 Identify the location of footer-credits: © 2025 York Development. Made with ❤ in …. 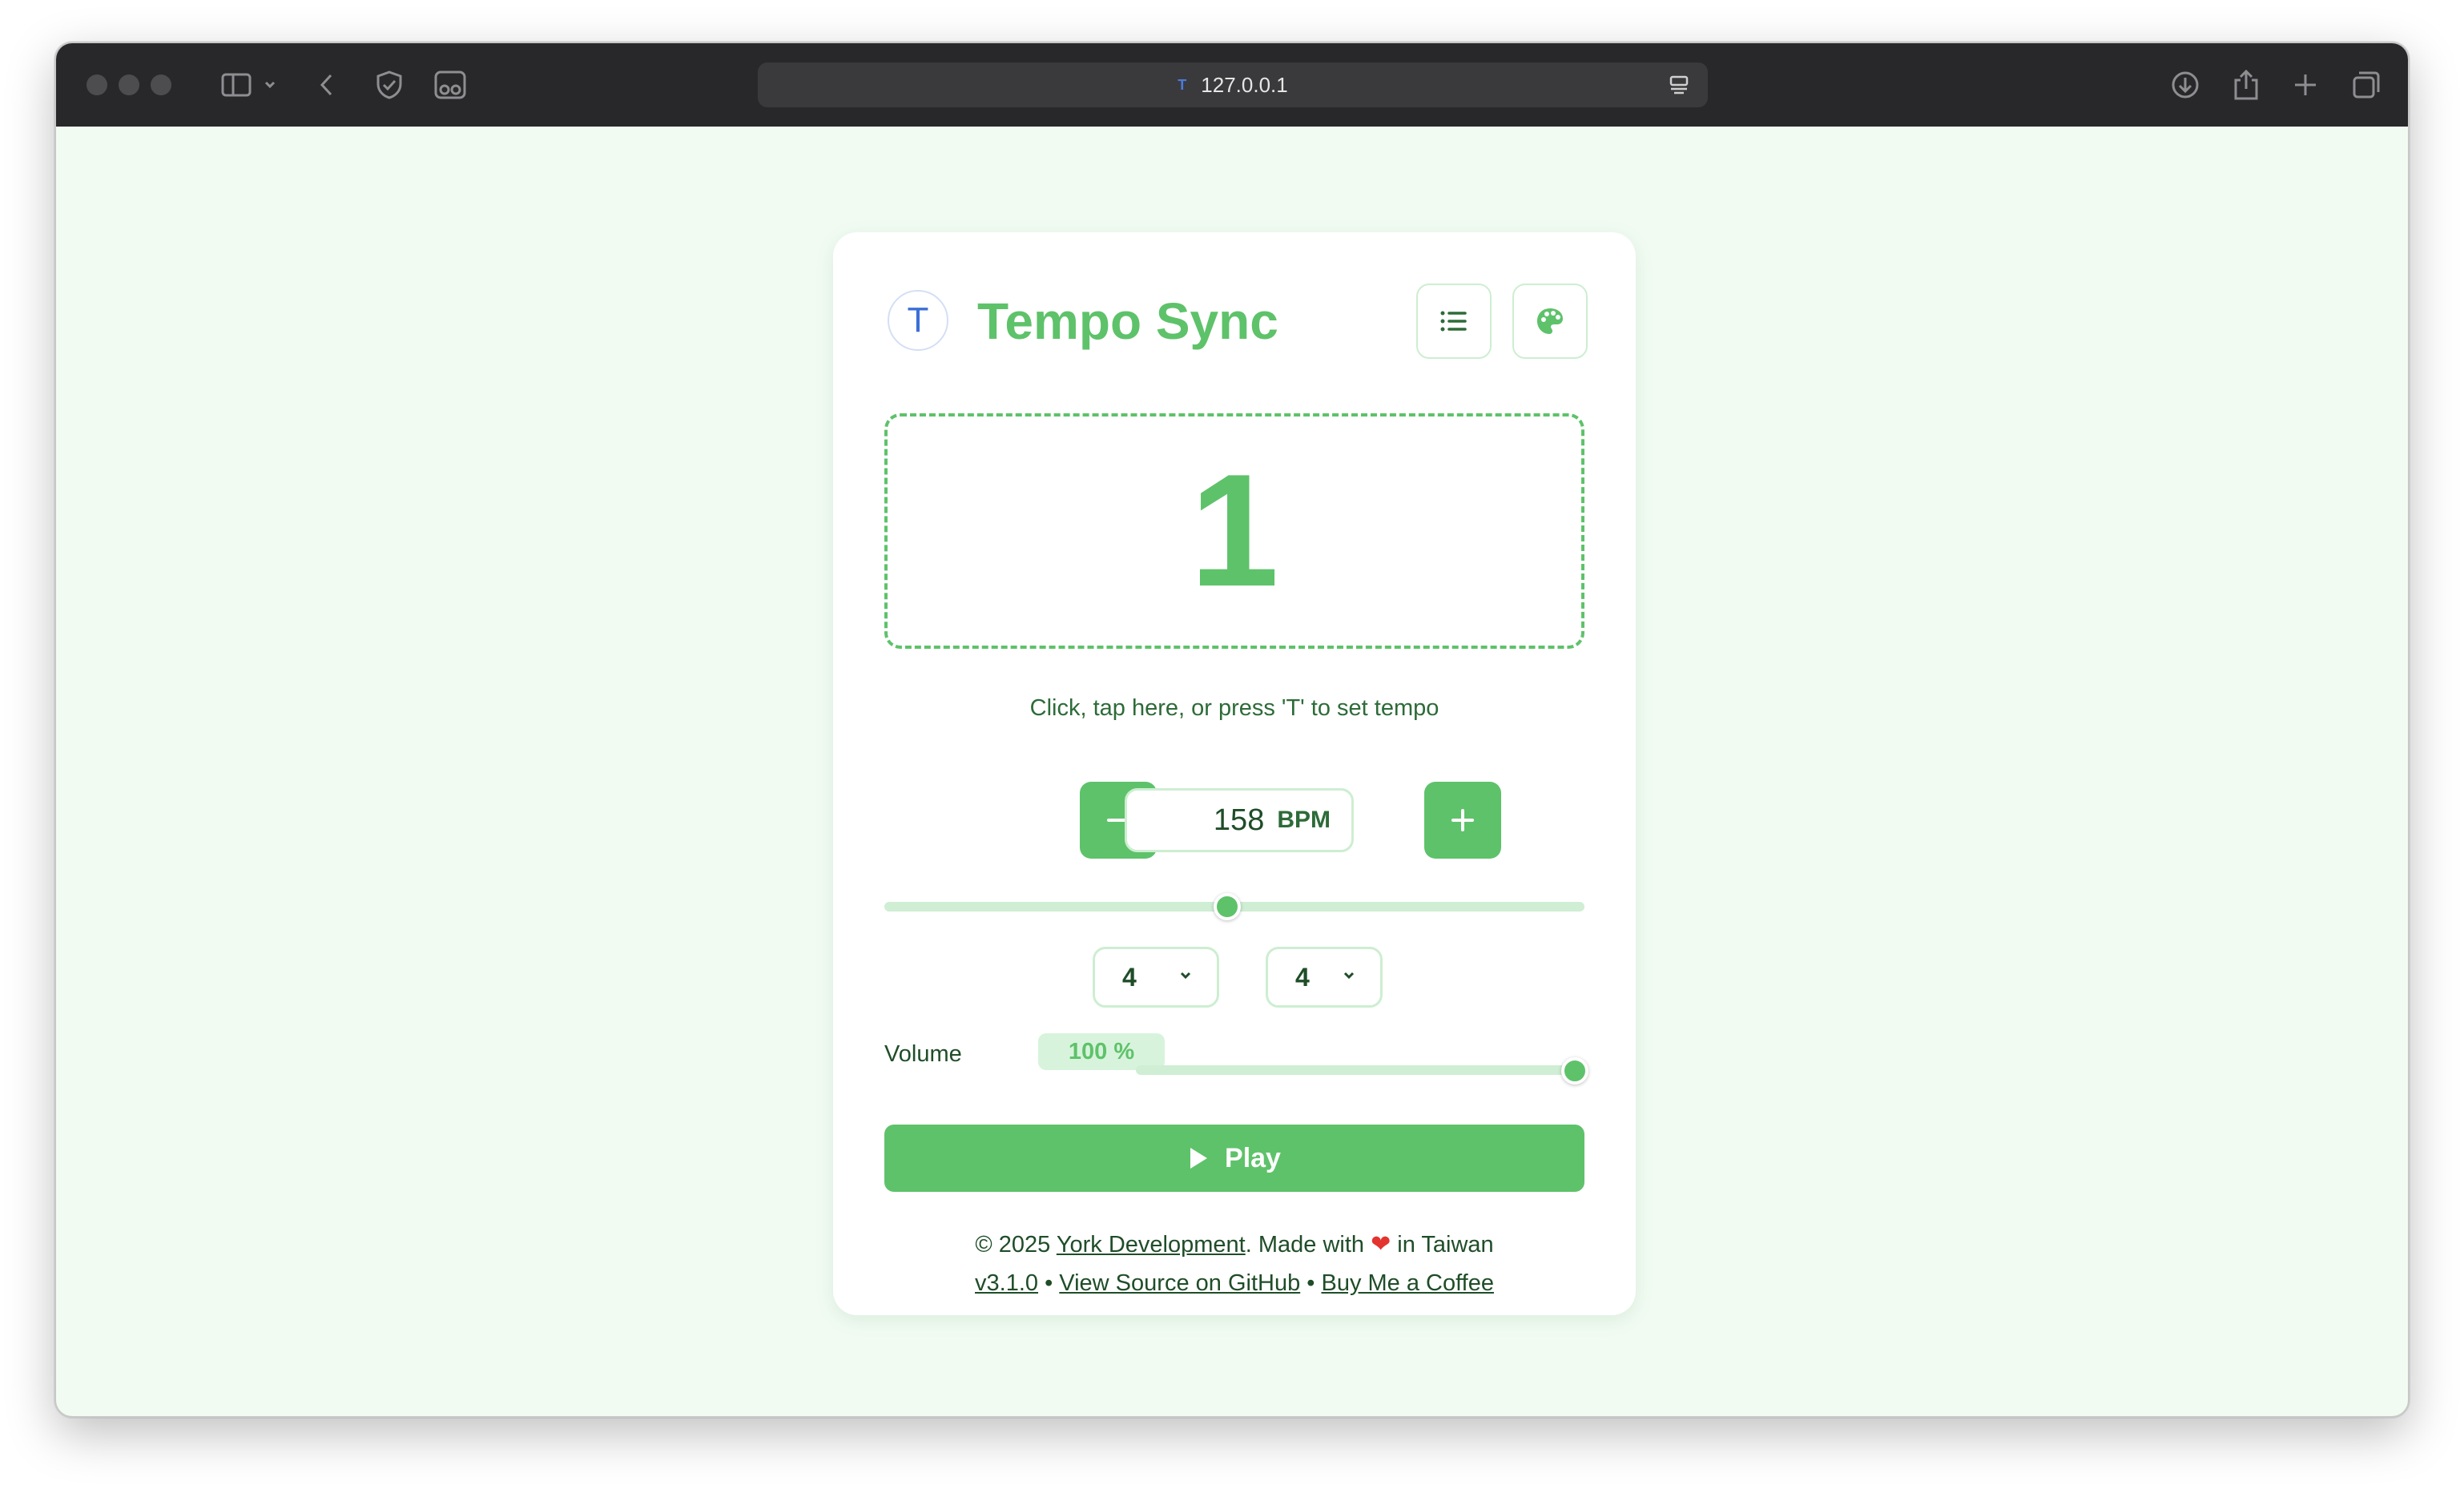
(1234, 1244).